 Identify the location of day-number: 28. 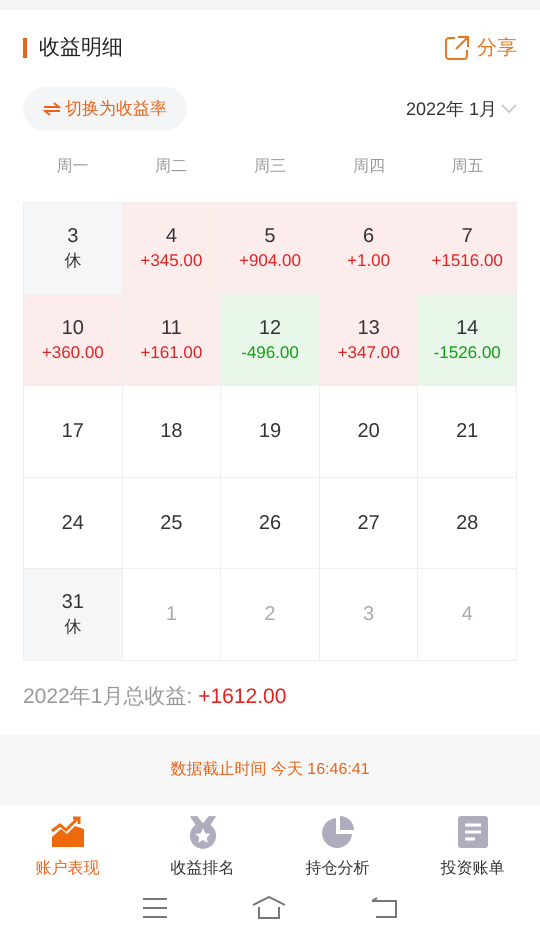
(467, 523).